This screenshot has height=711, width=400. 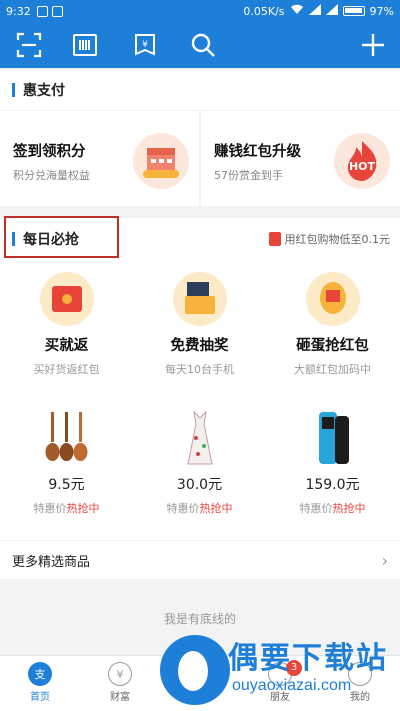 What do you see at coordinates (274, 239) in the screenshot?
I see `red-packet-icon` at bounding box center [274, 239].